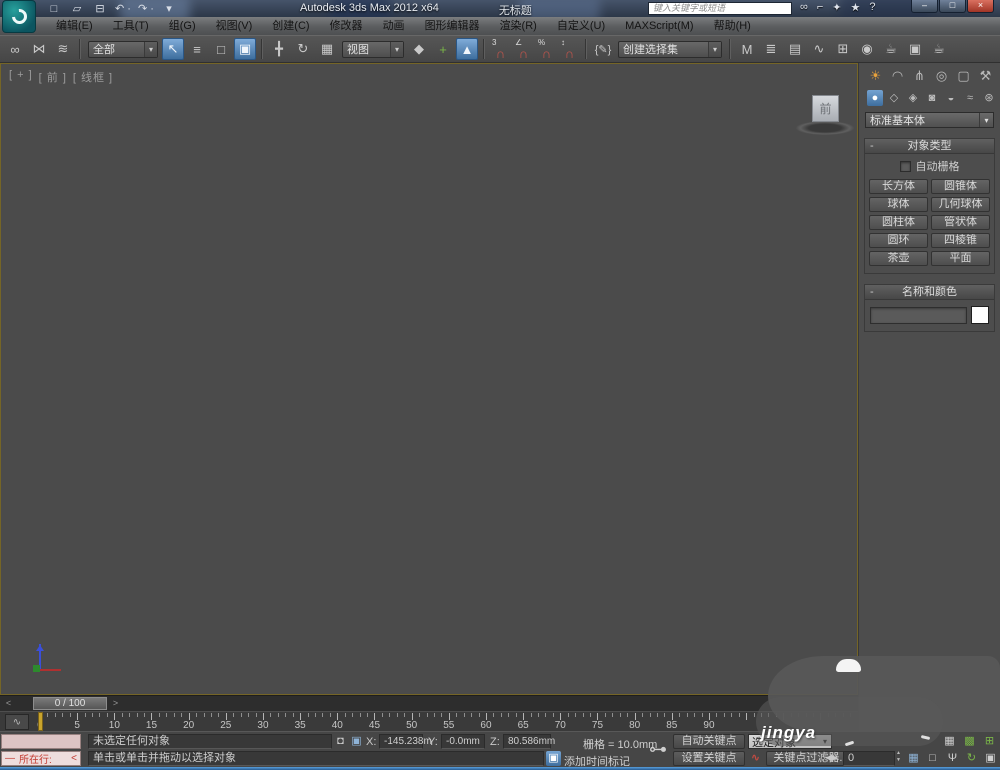 Image resolution: width=1000 pixels, height=770 pixels. What do you see at coordinates (529, 741) in the screenshot?
I see `z-coord-field: 80.586mm` at bounding box center [529, 741].